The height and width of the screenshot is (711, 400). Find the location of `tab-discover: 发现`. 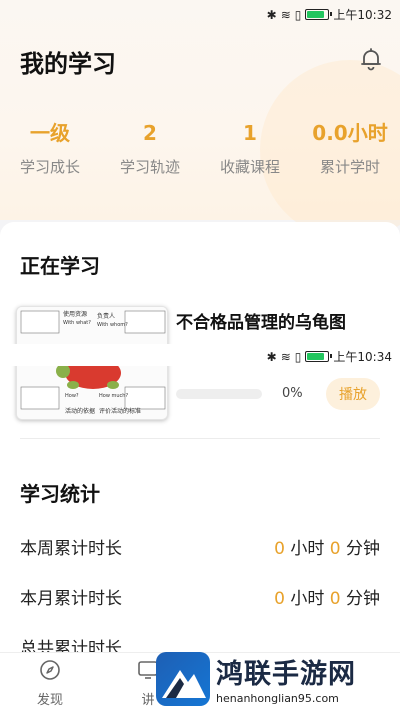

tab-discover: 发现 is located at coordinates (50, 683).